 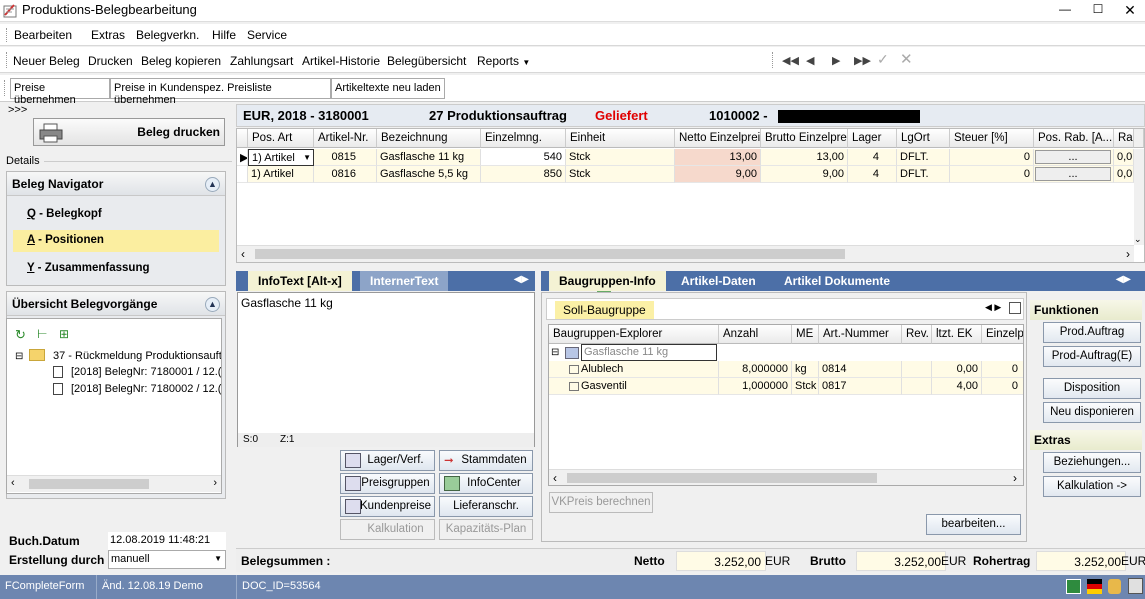 I want to click on lager-button: Lager/Verf., so click(x=387, y=460).